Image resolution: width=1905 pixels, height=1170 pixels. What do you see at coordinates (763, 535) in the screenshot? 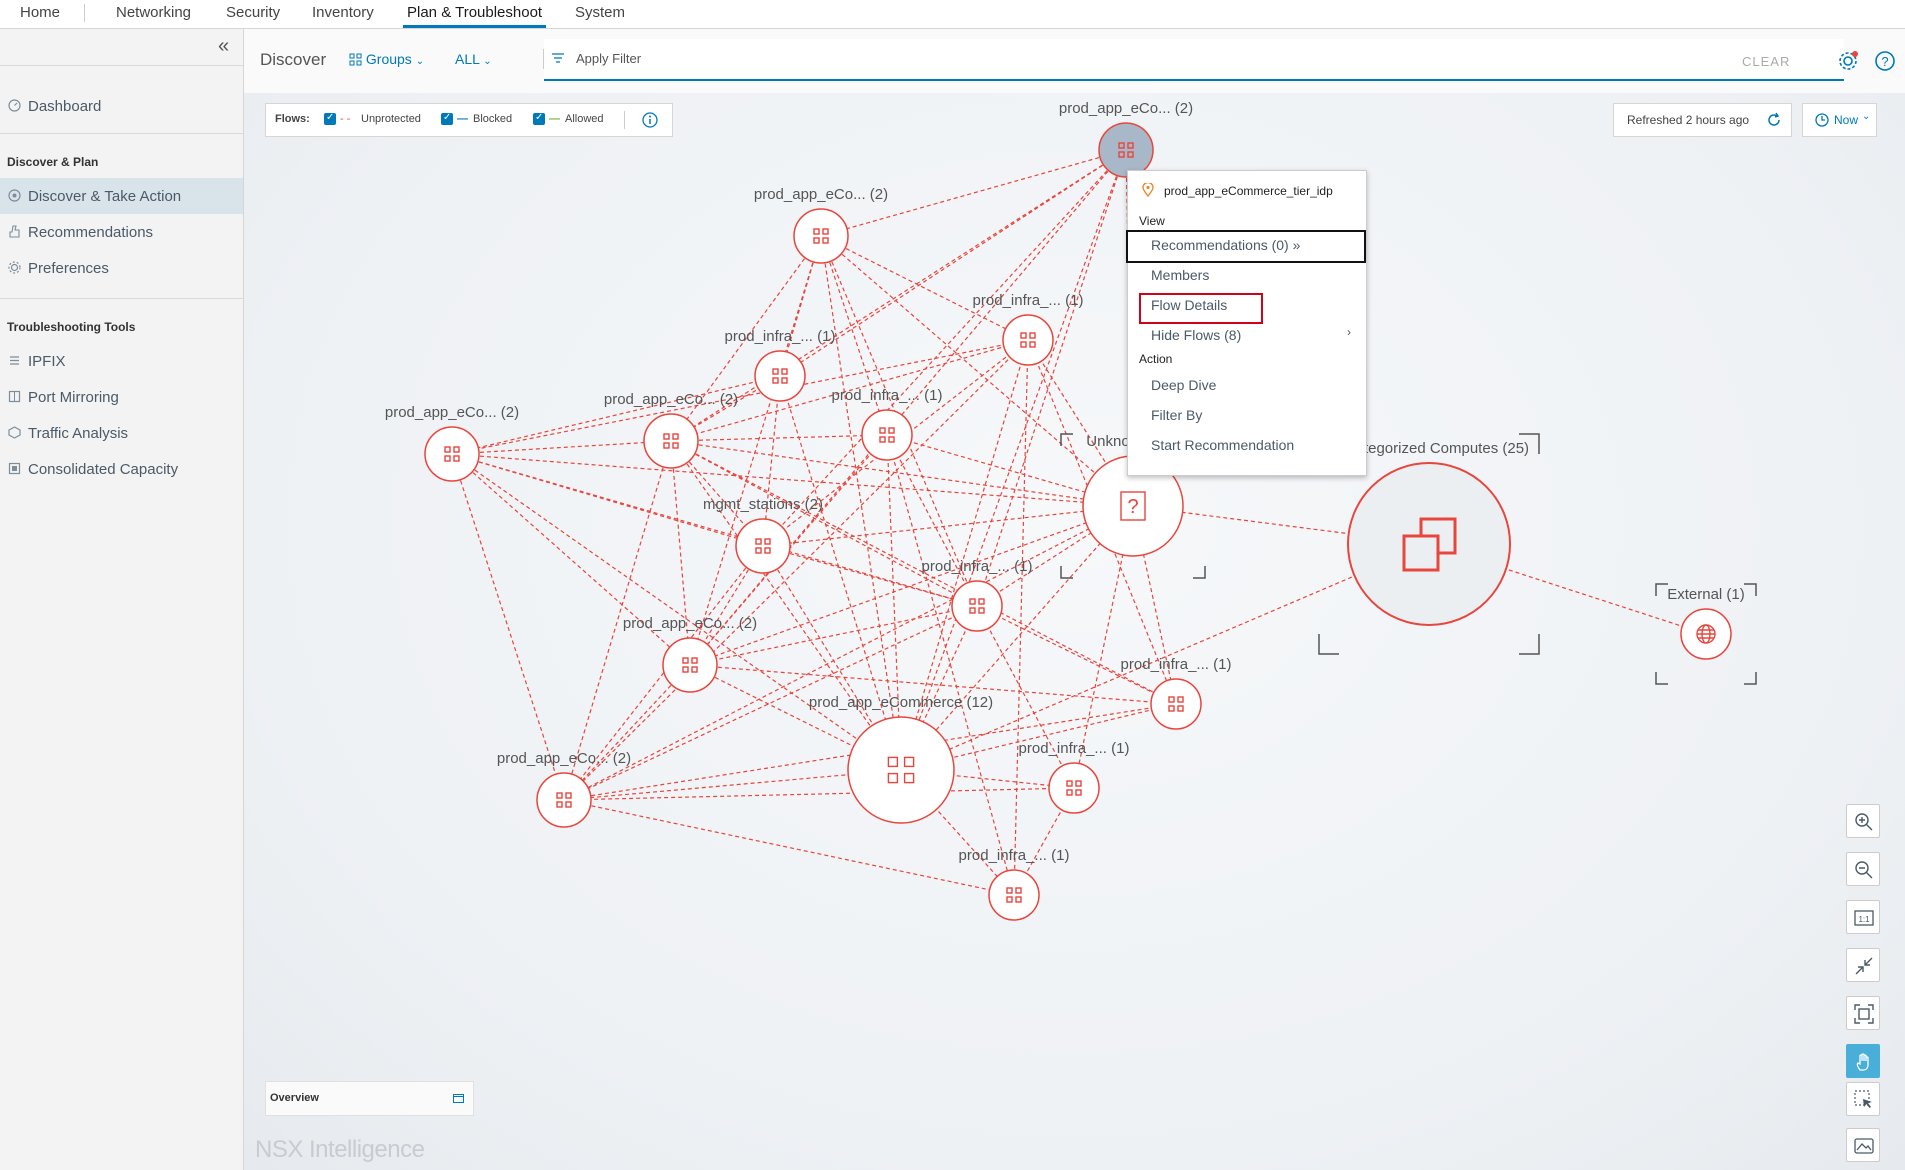
I see `group-node: mgmt_stations (2)` at bounding box center [763, 535].